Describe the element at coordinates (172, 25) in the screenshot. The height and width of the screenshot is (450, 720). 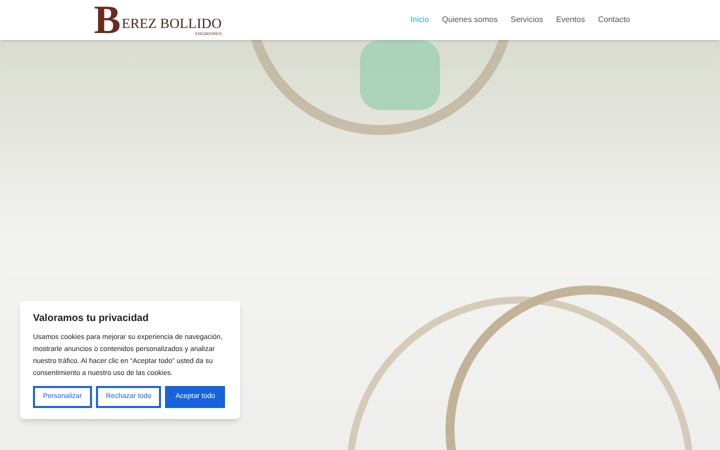
I see `logo-name: EREZ BOLLIDO` at that location.